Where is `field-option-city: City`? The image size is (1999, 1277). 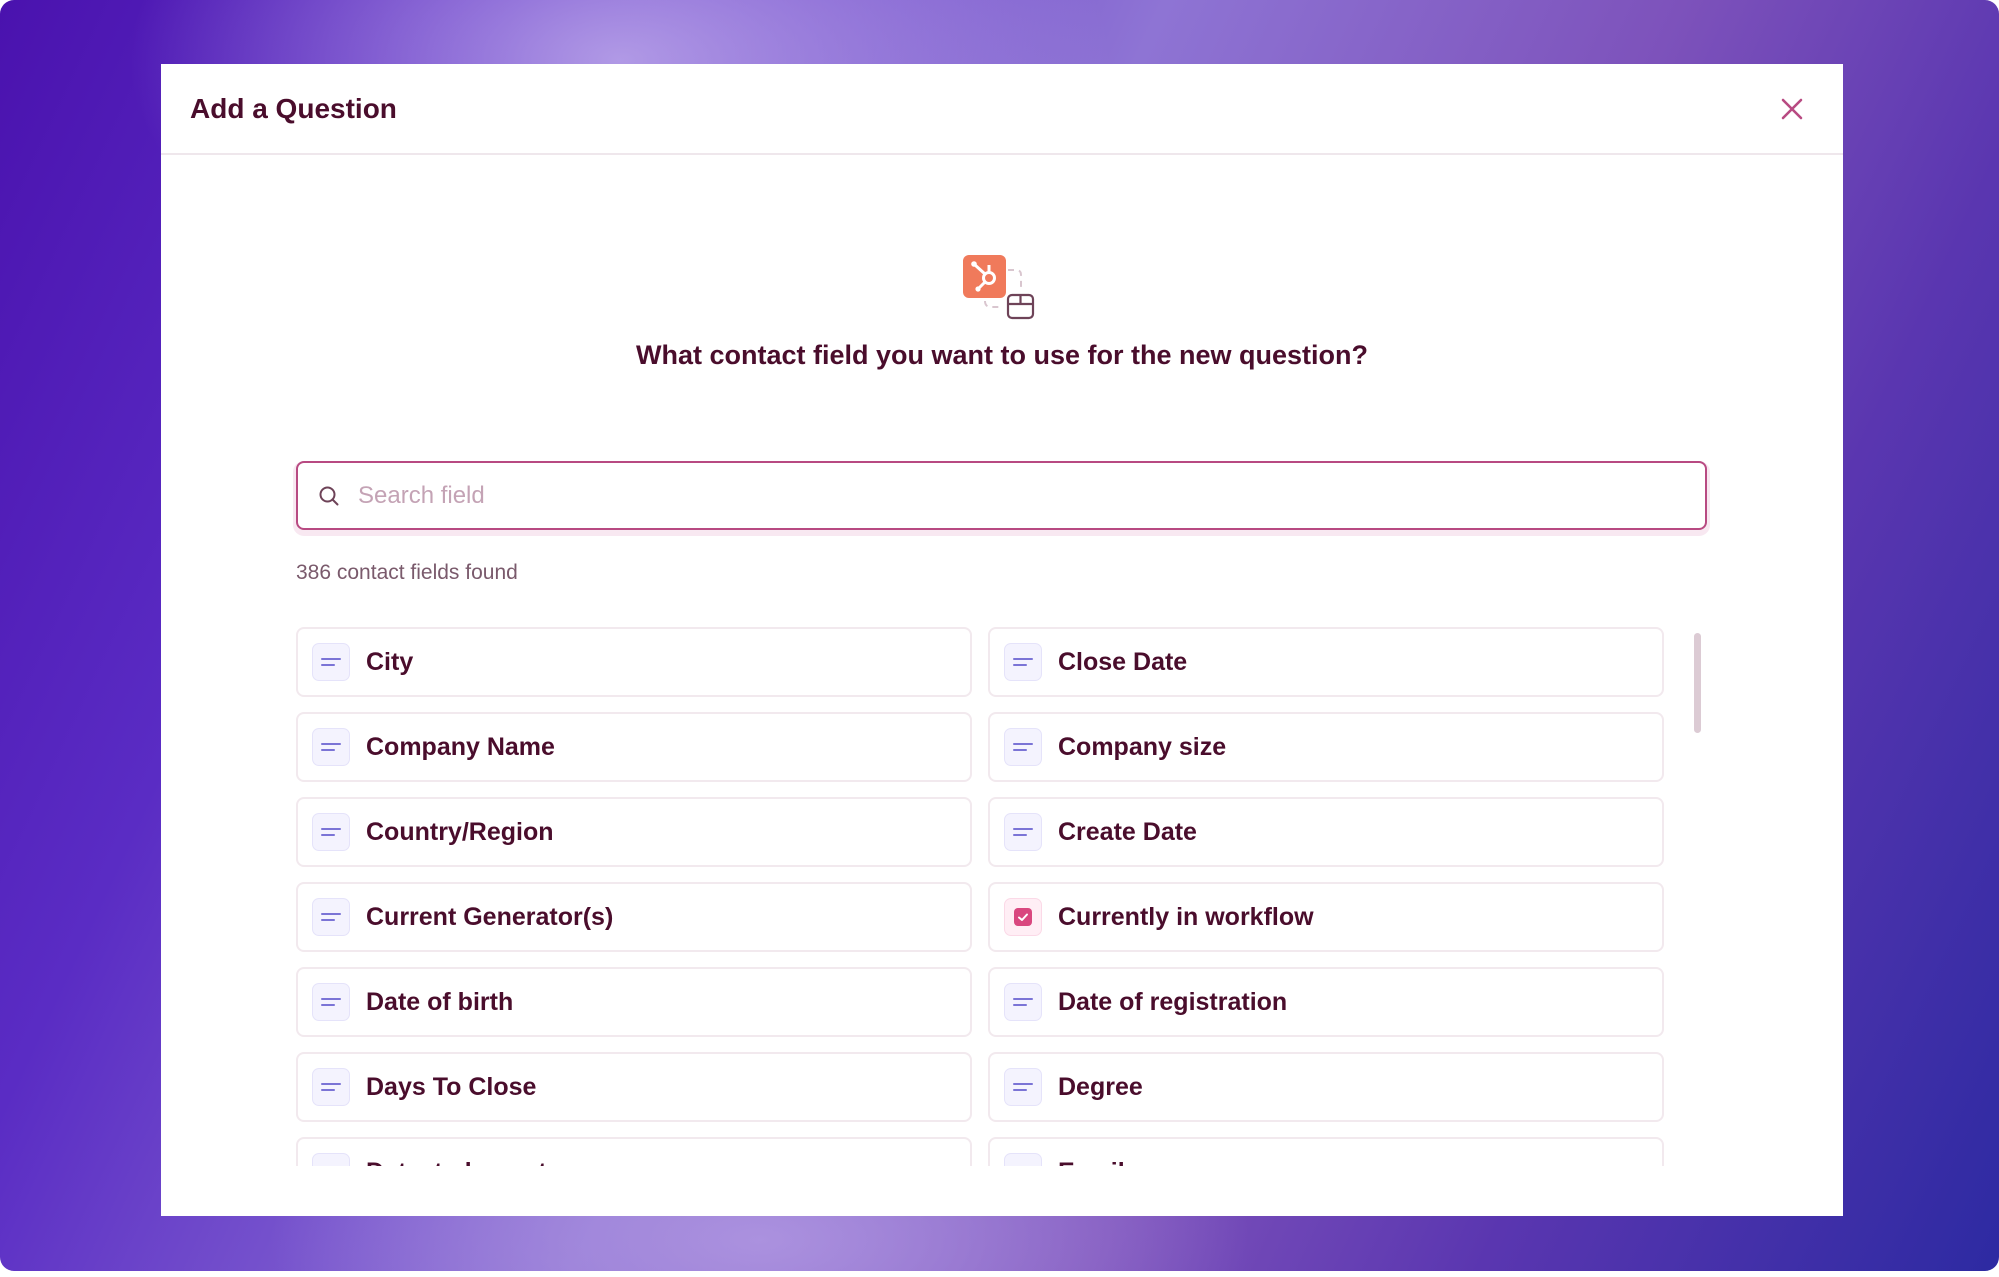
field-option-city: City is located at coordinates (634, 662).